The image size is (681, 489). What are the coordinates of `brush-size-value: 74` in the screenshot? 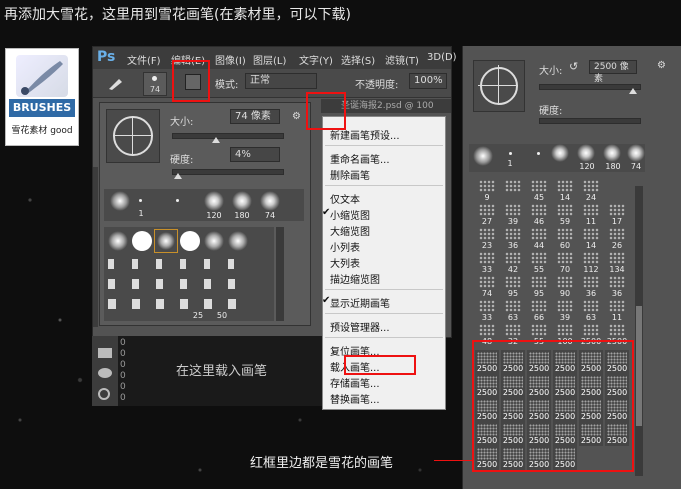 It's located at (155, 89).